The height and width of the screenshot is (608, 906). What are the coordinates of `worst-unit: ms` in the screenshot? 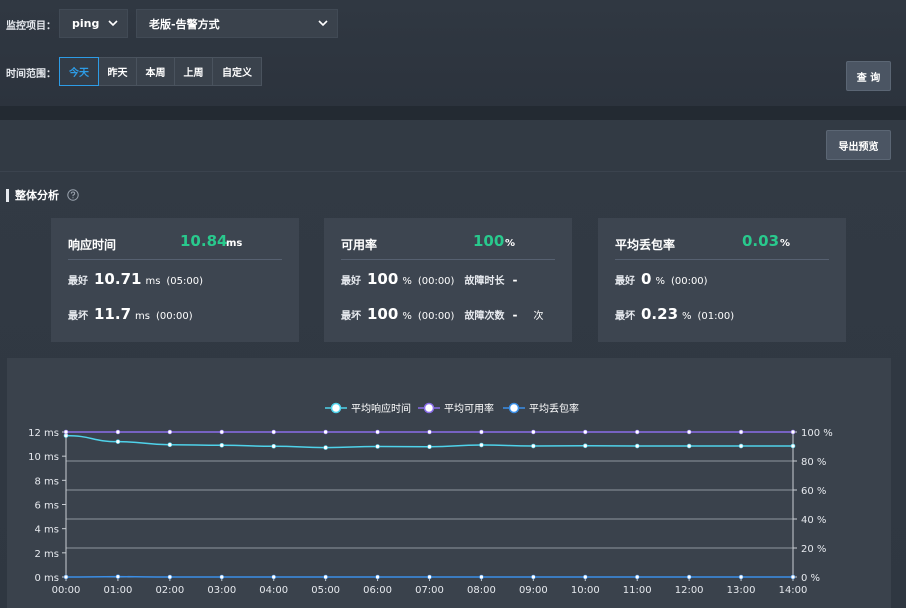 It's located at (142, 316).